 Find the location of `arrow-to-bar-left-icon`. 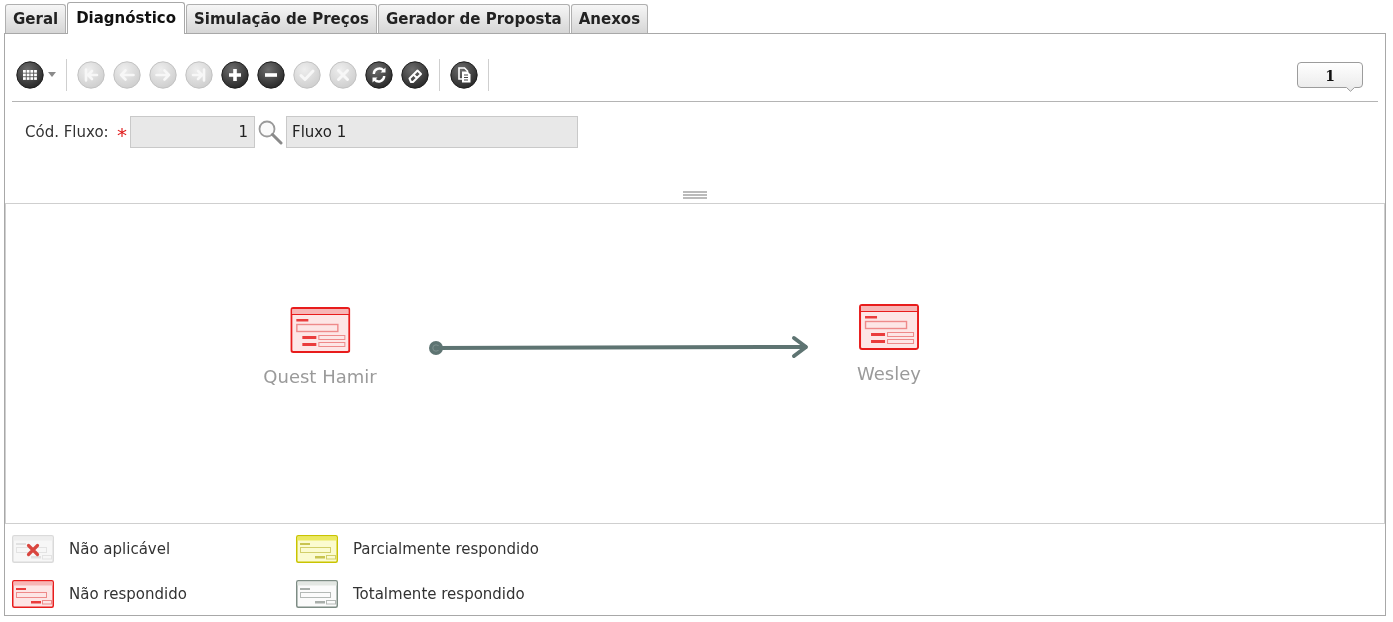

arrow-to-bar-left-icon is located at coordinates (91, 74).